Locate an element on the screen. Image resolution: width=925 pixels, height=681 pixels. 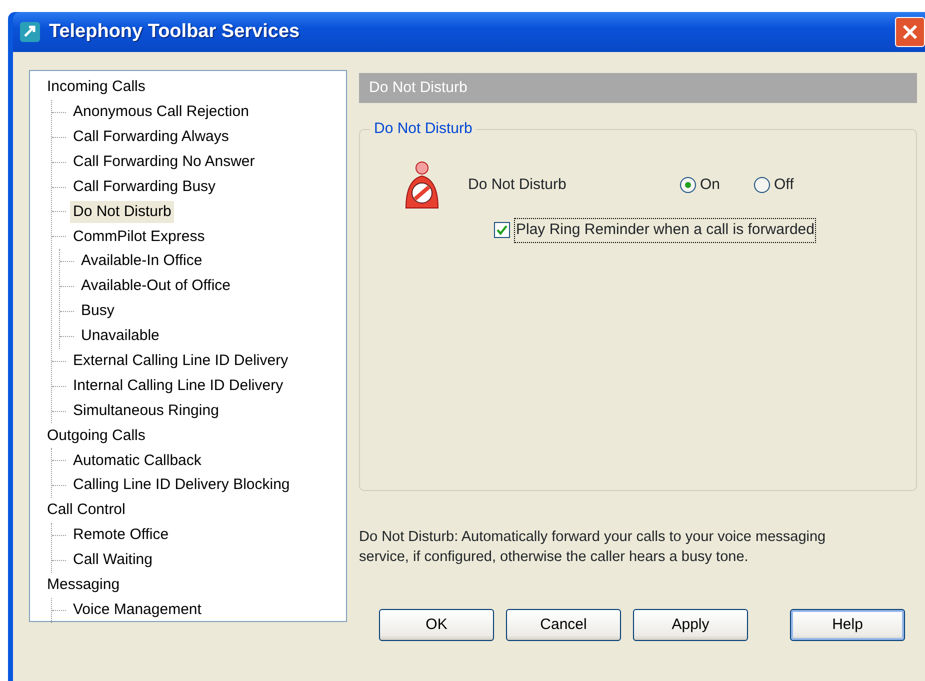
tree-item: Busy is located at coordinates (98, 311).